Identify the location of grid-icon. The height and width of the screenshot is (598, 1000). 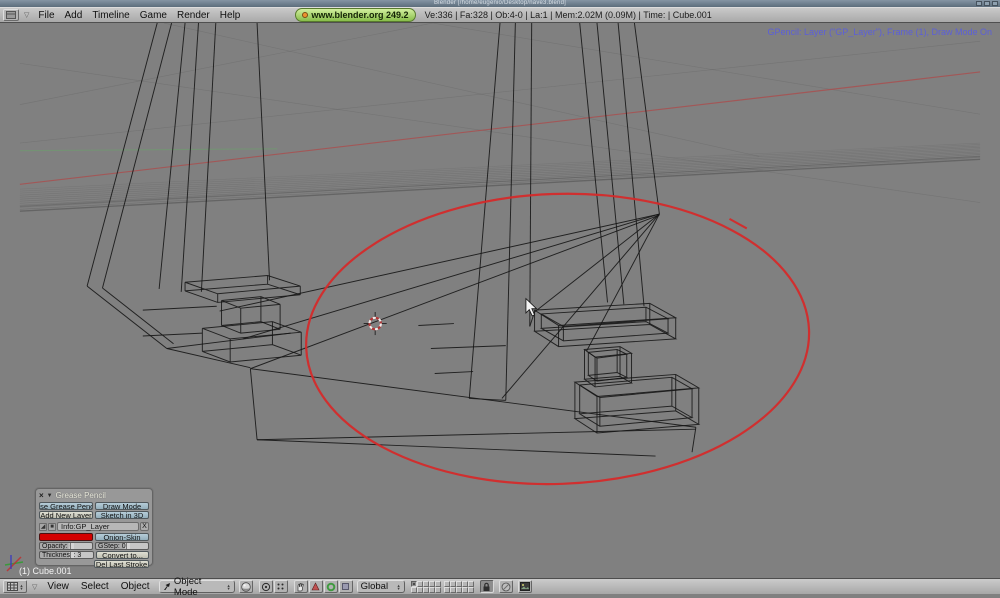
(12, 586).